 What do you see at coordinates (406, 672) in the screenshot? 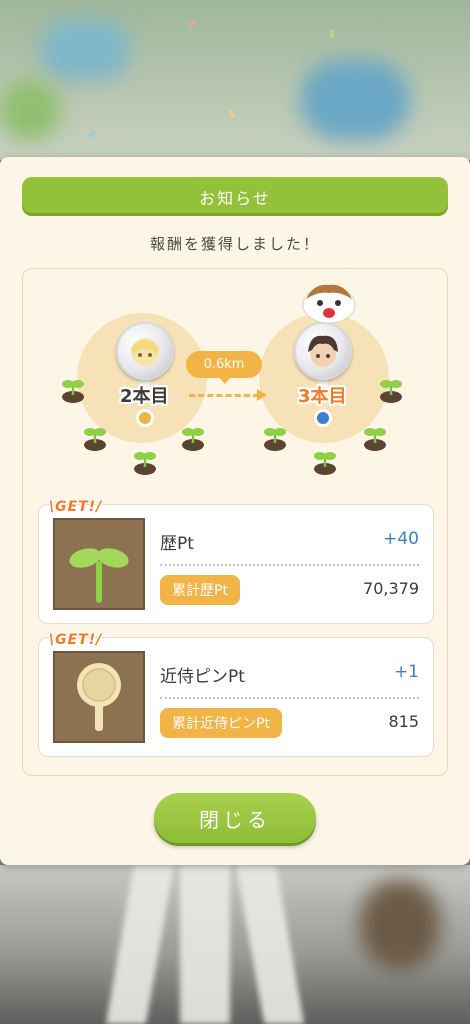
I see `reward-gain: +1` at bounding box center [406, 672].